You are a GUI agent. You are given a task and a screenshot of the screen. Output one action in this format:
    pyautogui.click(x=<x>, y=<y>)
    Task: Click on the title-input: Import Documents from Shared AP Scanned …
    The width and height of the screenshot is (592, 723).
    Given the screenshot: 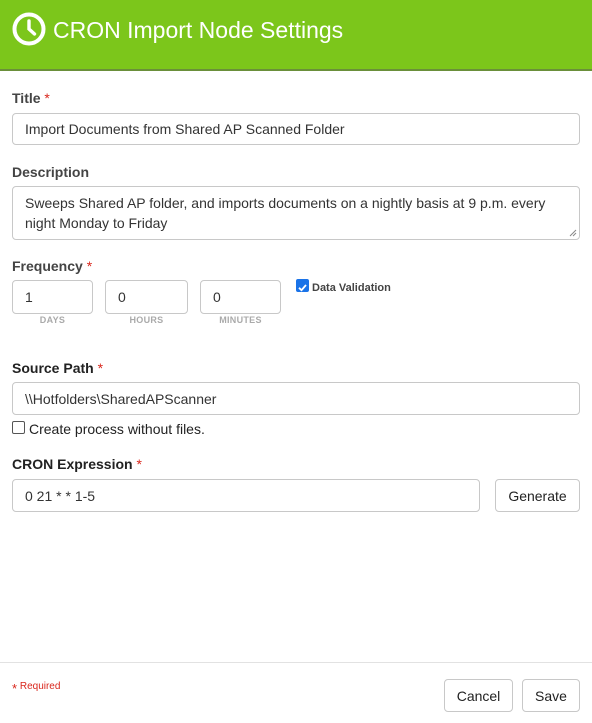 What is the action you would take?
    pyautogui.click(x=296, y=129)
    